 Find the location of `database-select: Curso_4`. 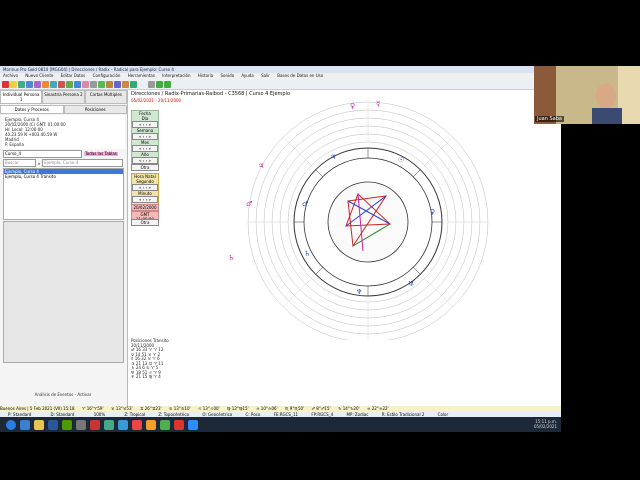

database-select: Curso_4 is located at coordinates (42, 154).